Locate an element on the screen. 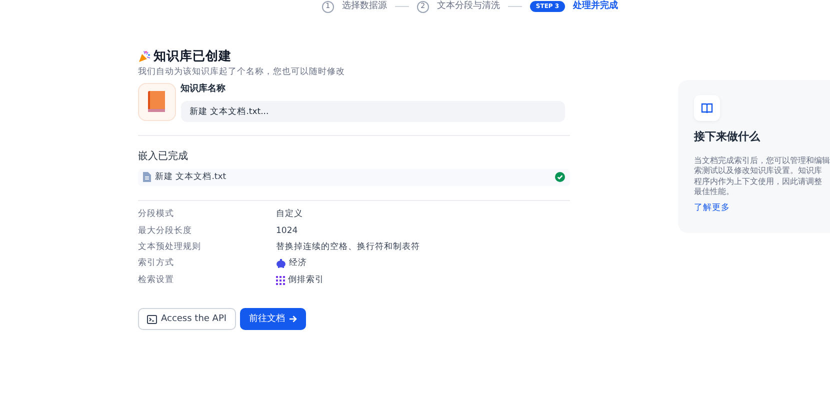  step-label: 文本分段与清洗 is located at coordinates (468, 7).